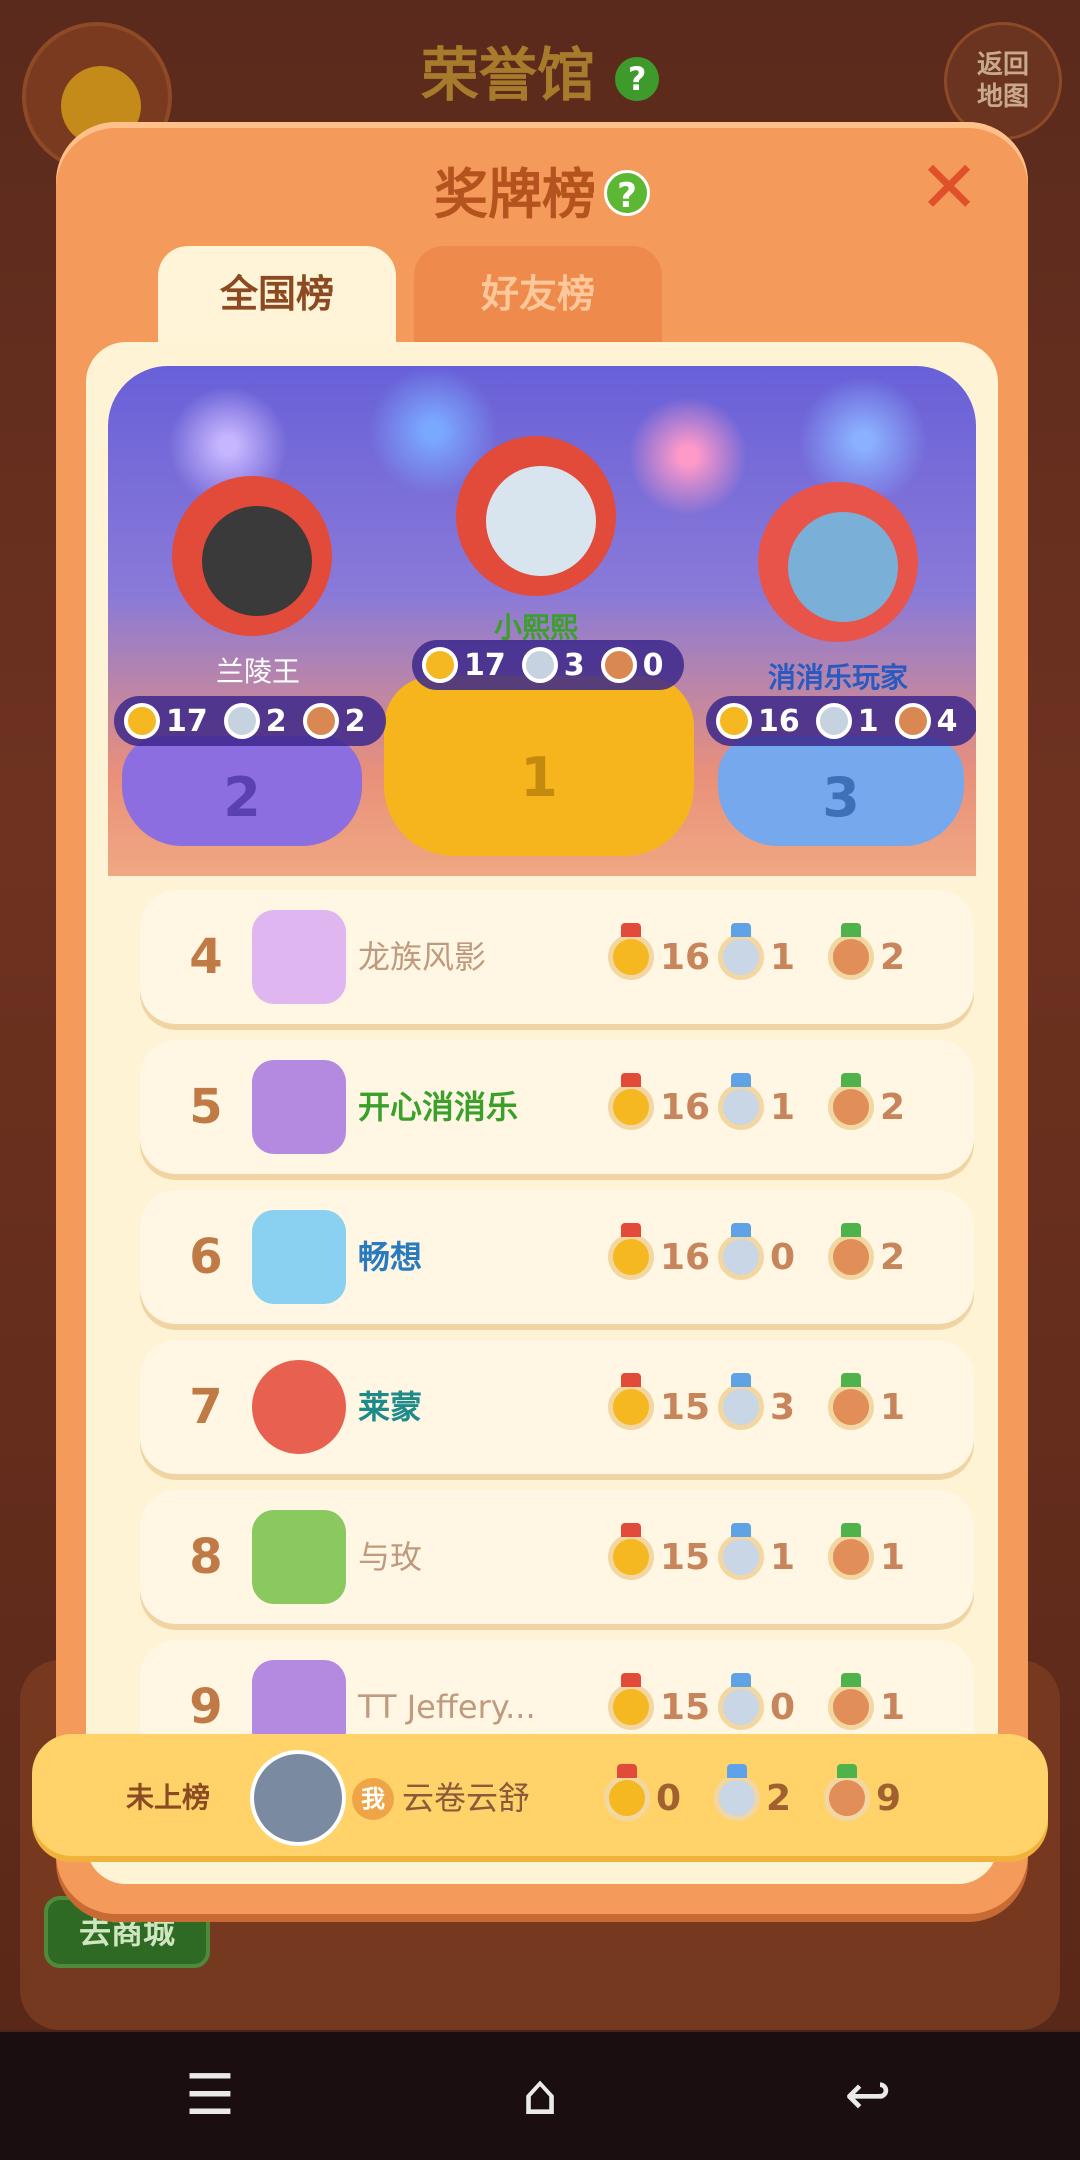 The height and width of the screenshot is (2160, 1080). I want to click on pedestal-1-number: 1, so click(539, 777).